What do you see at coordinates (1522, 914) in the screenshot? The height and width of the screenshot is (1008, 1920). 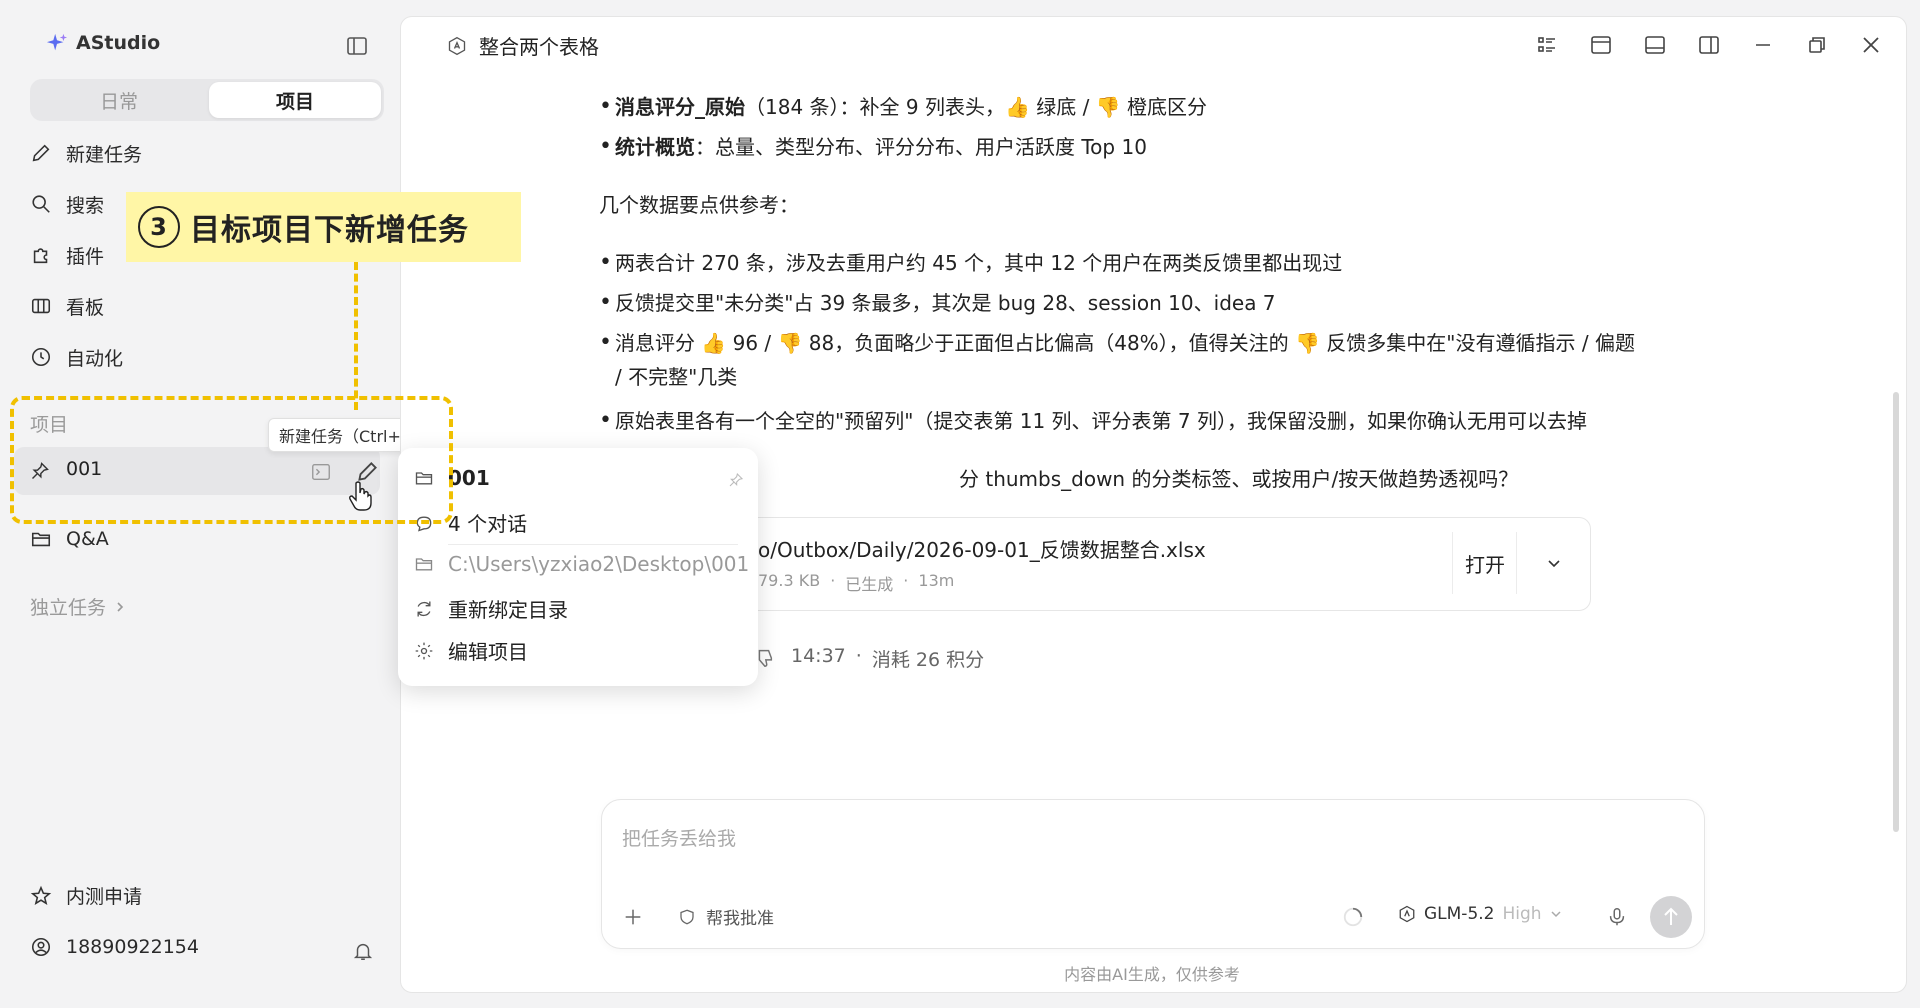 I see `model-level: High` at bounding box center [1522, 914].